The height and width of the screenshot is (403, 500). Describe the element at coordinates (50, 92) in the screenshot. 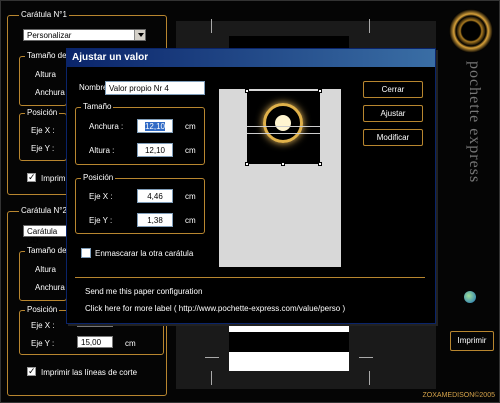

I see `anch1-label: Anchura` at that location.